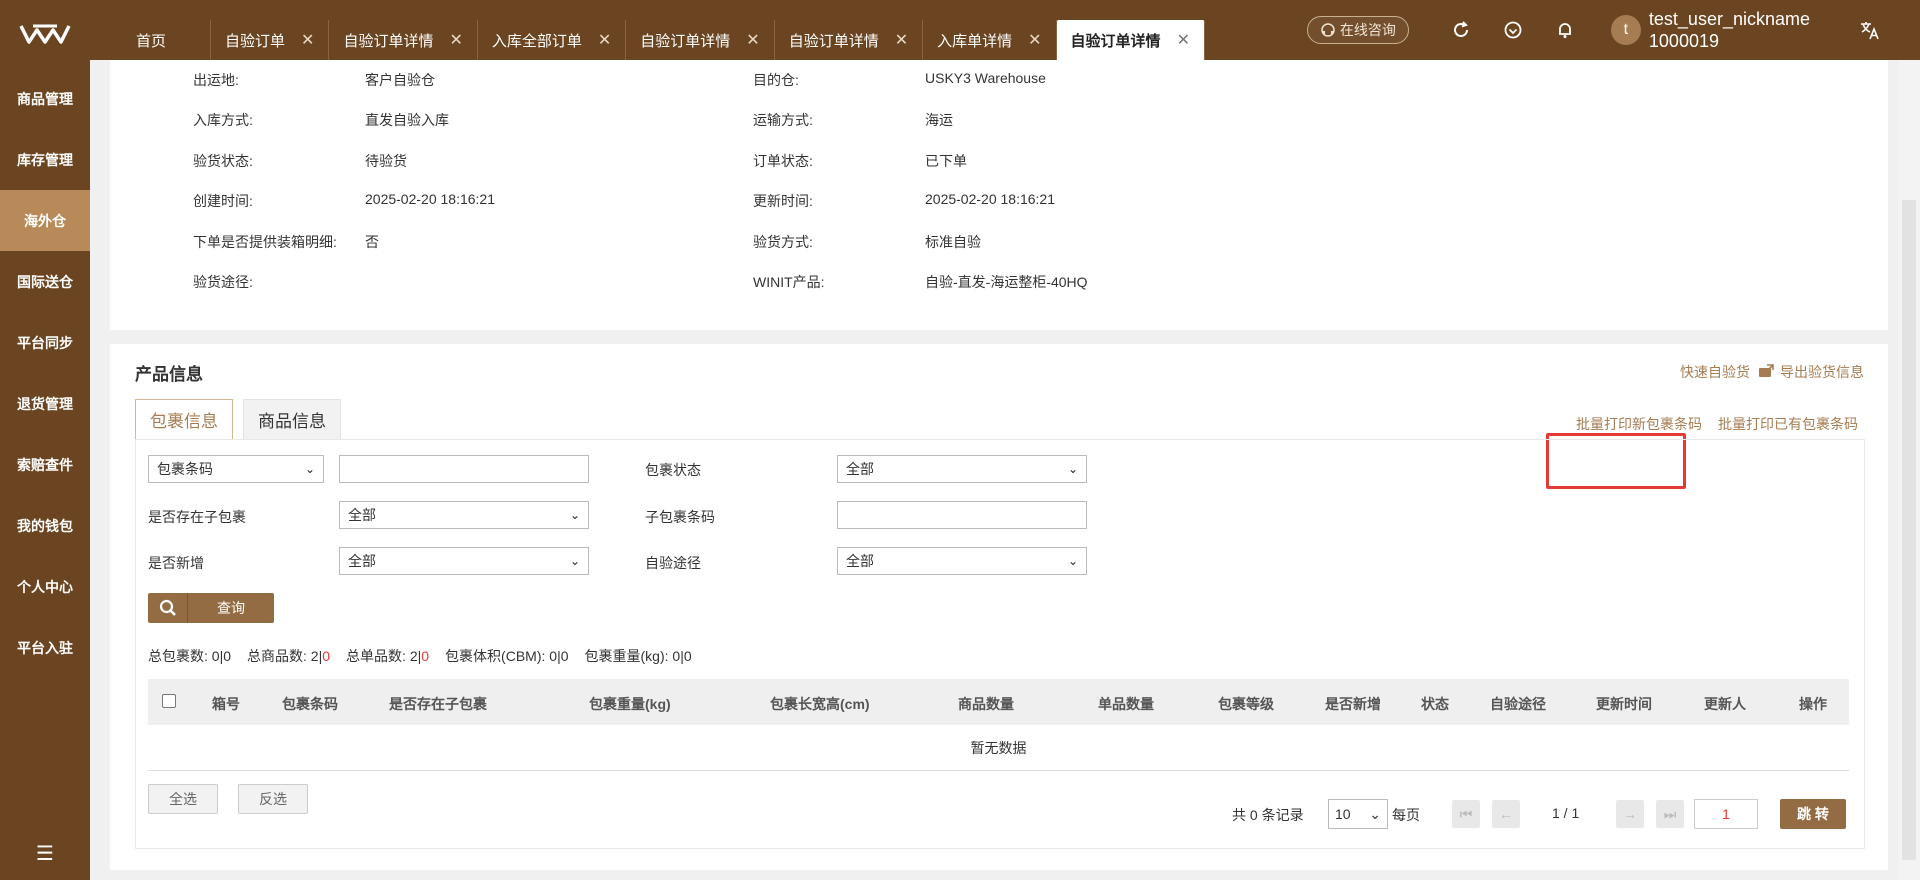  I want to click on packing-detail-value: 否, so click(372, 242).